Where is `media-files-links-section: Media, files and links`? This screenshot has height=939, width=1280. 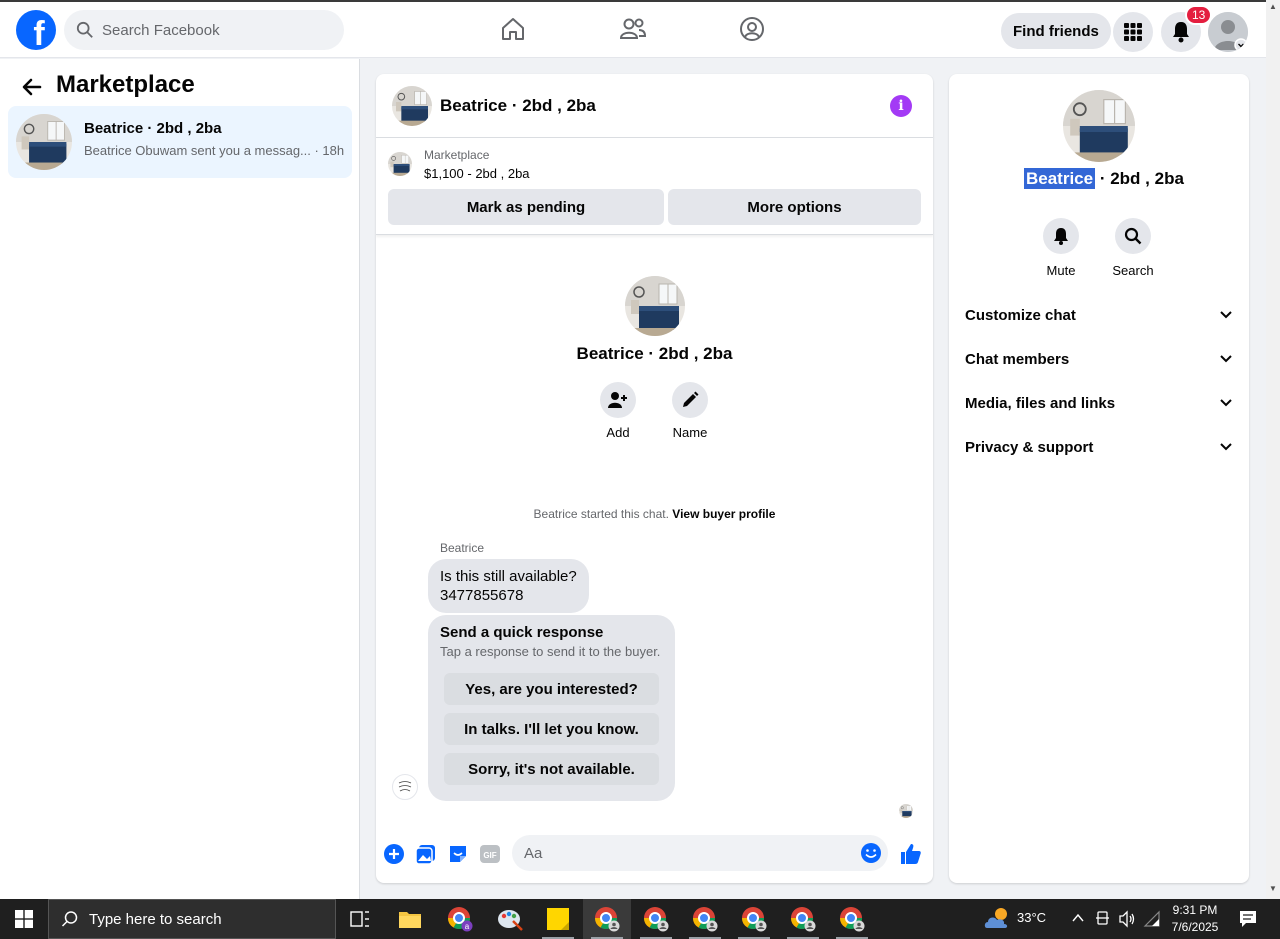
media-files-links-section: Media, files and links is located at coordinates (1099, 403).